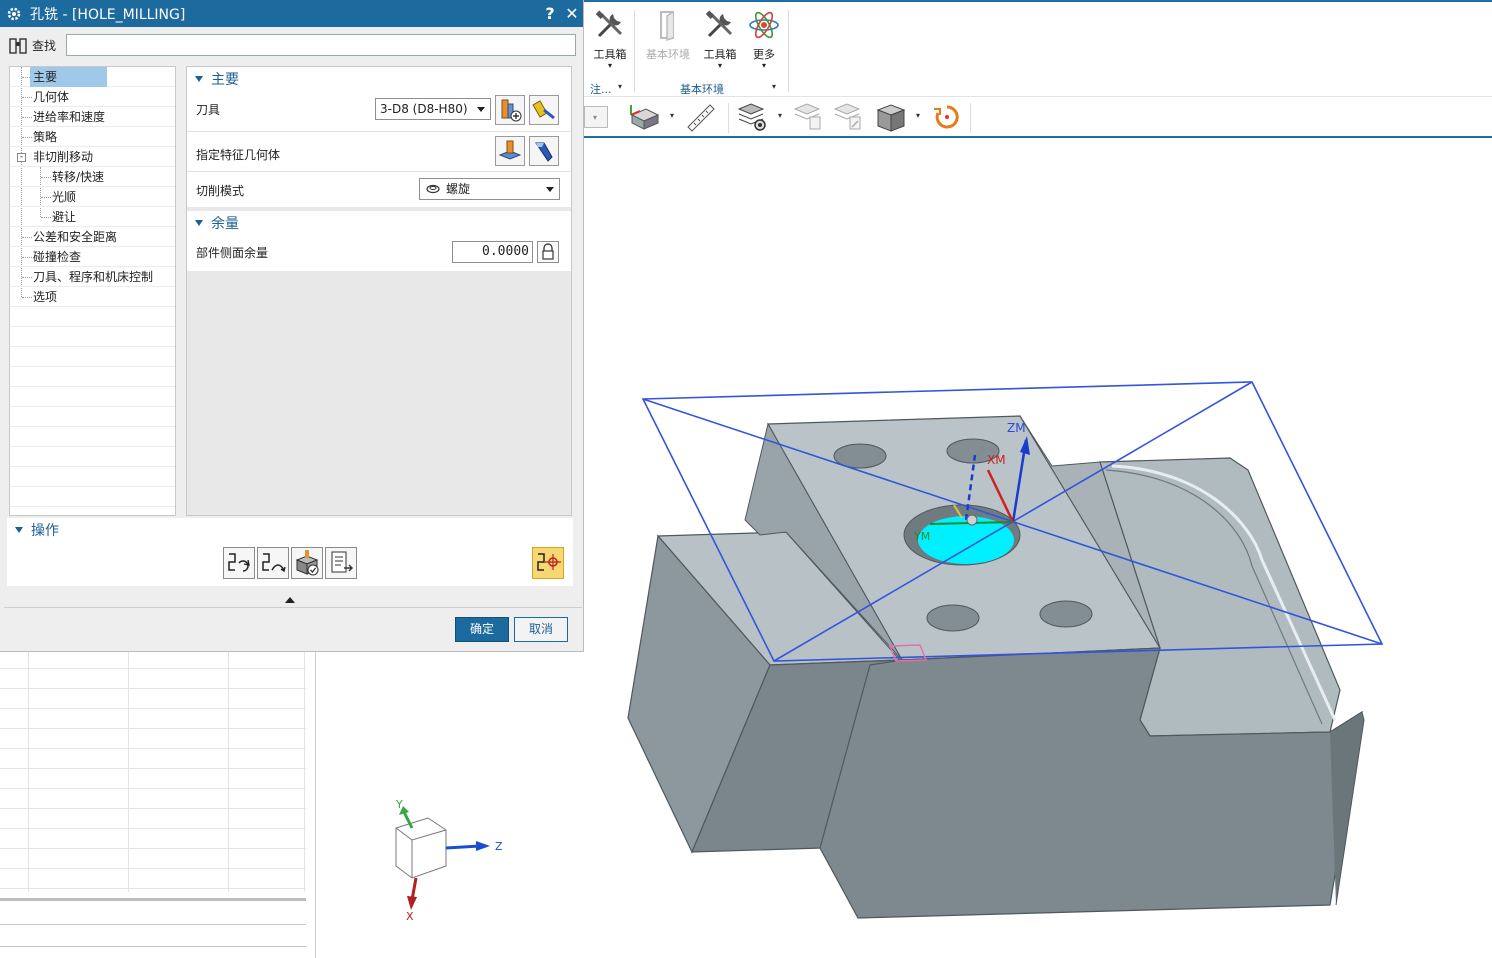 Image resolution: width=1492 pixels, height=958 pixels. Describe the element at coordinates (19, 530) in the screenshot. I see `collapse-triangle-icon` at that location.